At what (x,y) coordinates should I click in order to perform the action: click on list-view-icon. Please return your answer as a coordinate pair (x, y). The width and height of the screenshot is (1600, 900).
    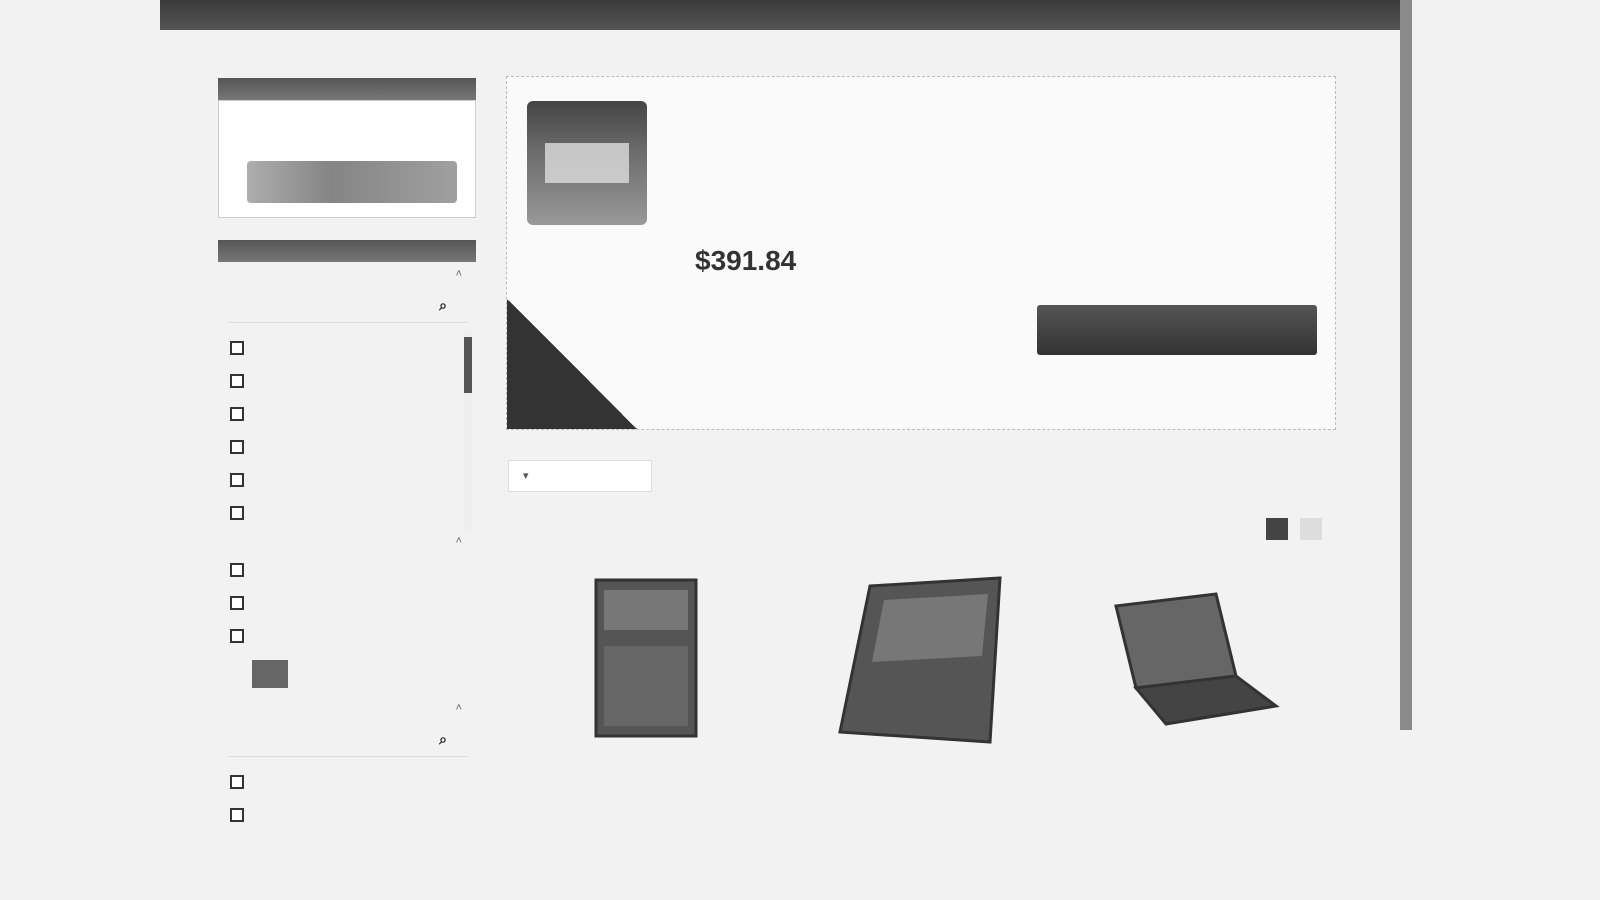
    Looking at the image, I should click on (1311, 529).